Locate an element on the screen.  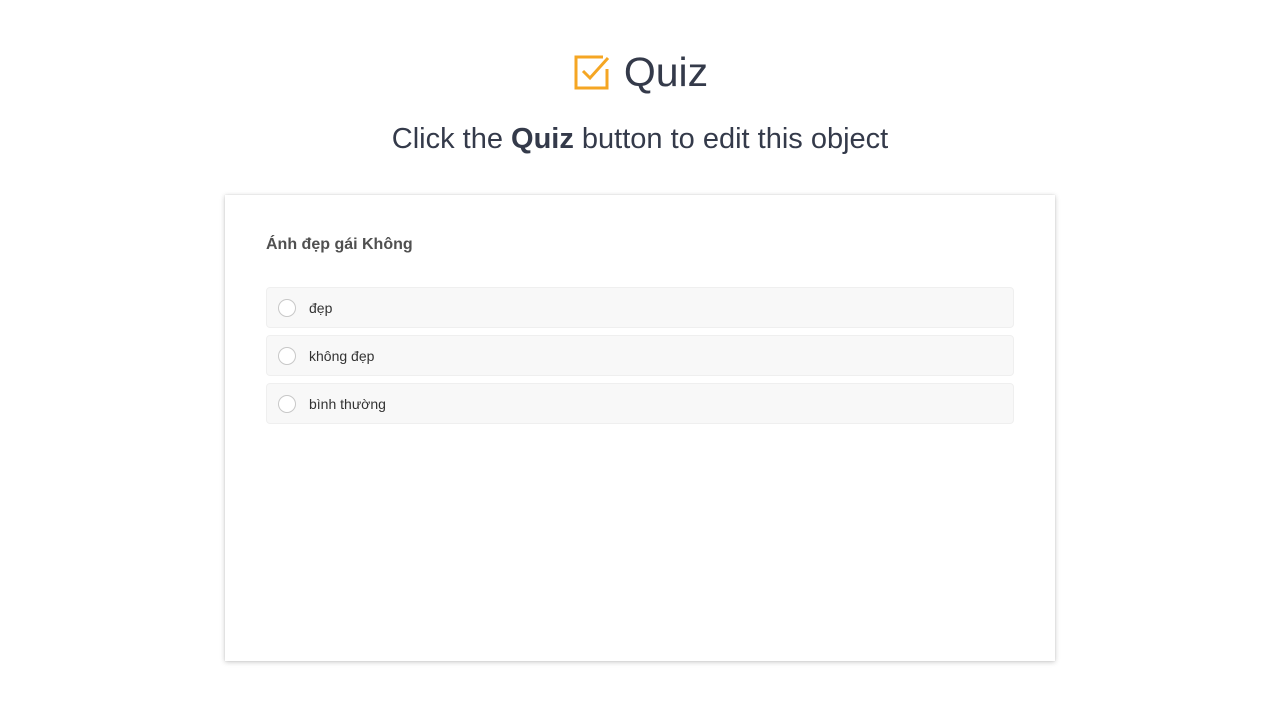
answer-option-khong-dep: không đẹp is located at coordinates (640, 355).